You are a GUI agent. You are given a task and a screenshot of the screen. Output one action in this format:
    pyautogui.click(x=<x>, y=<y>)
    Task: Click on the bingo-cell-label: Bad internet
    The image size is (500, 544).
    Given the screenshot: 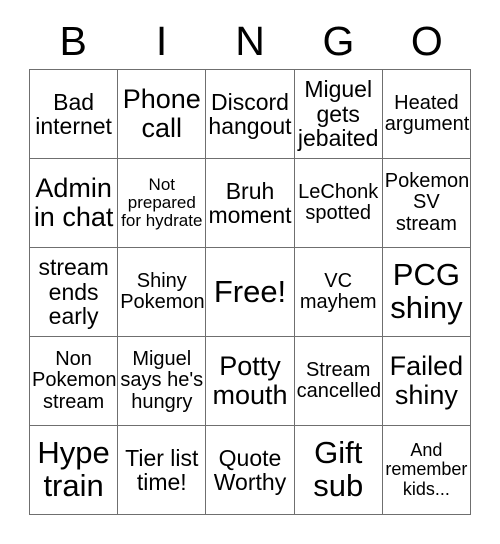 What is the action you would take?
    pyautogui.click(x=73, y=113)
    